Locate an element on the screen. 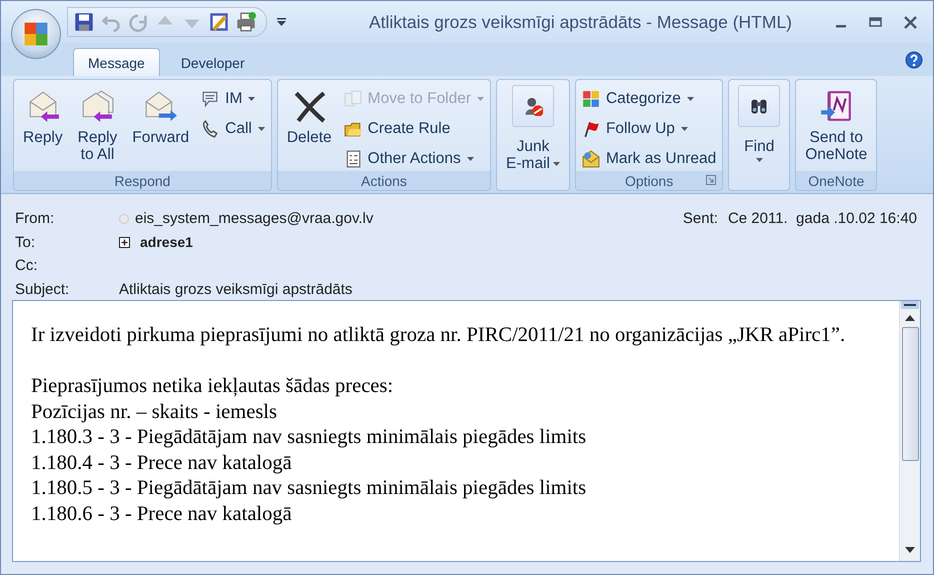  message-line: Pieprasījumos netika iekļautas šādas preces: is located at coordinates (212, 386).